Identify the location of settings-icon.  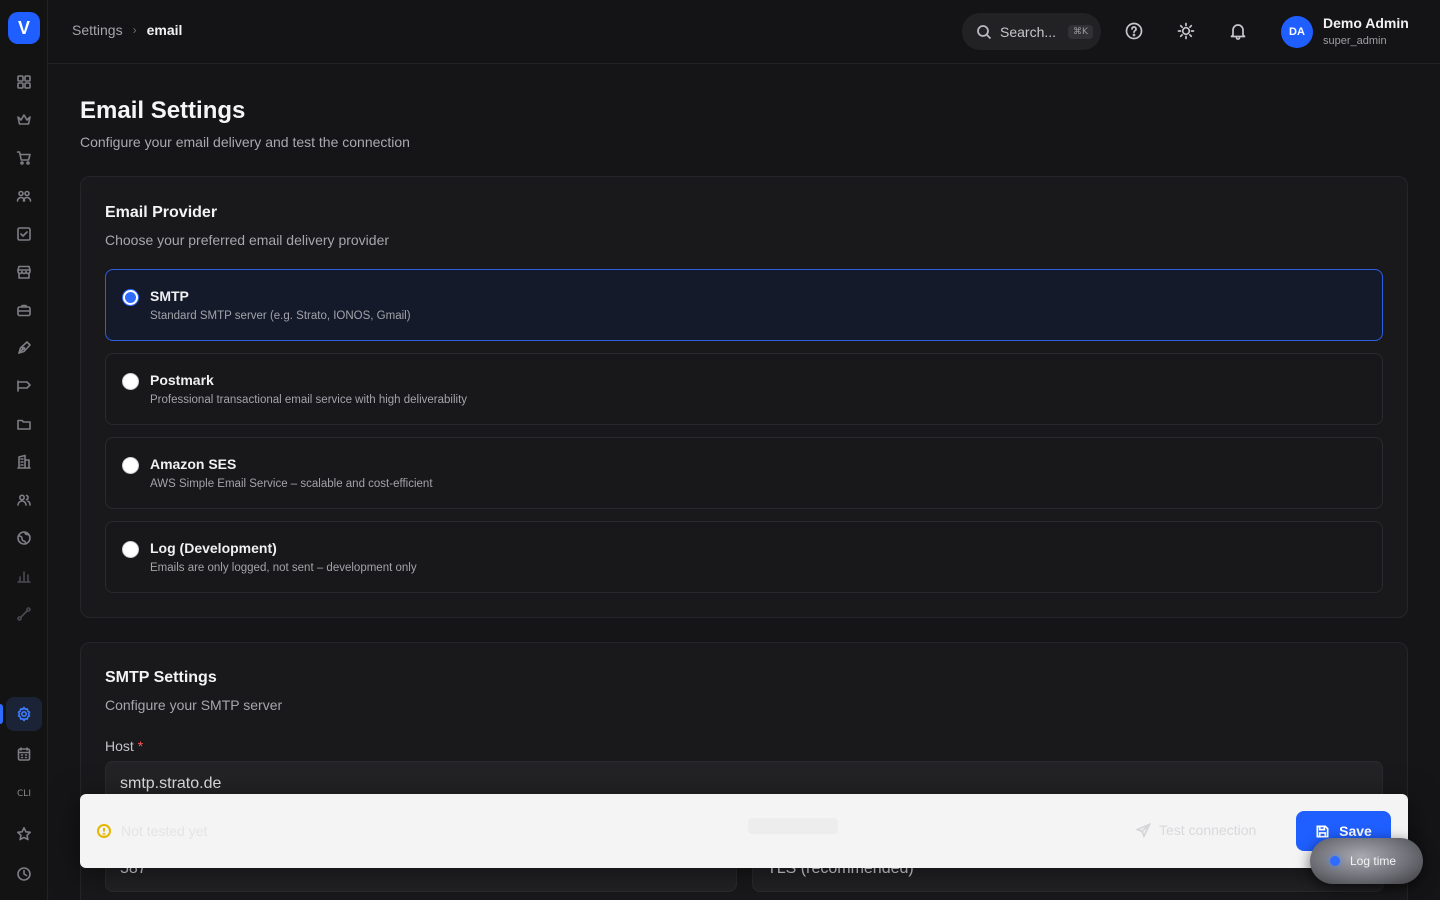
(24, 714).